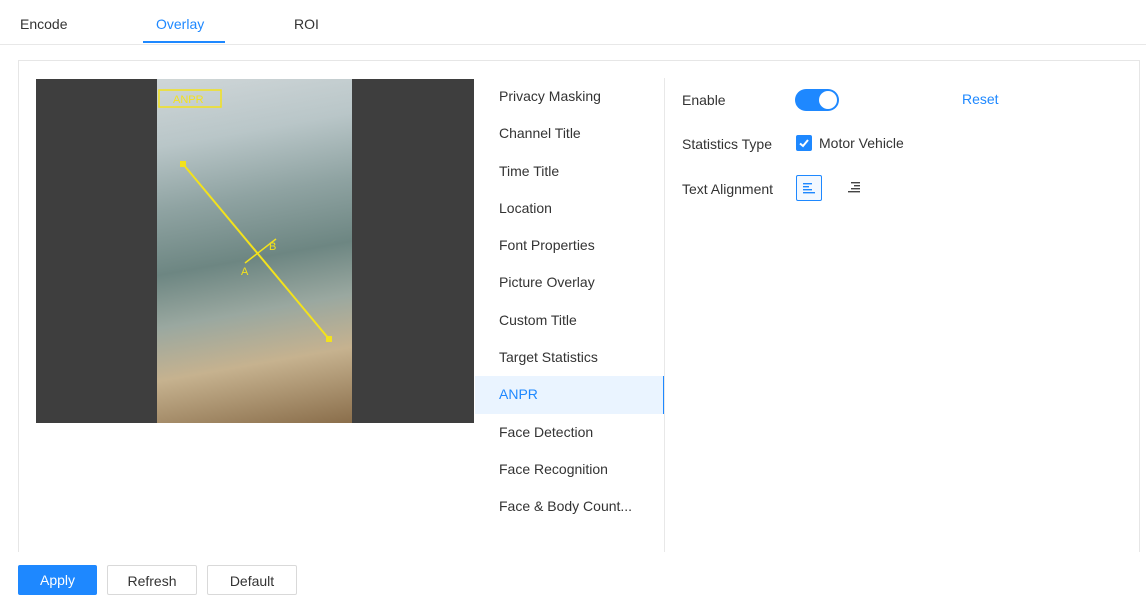  What do you see at coordinates (188, 100) in the screenshot?
I see `anpr-overlay-label: ANPR` at bounding box center [188, 100].